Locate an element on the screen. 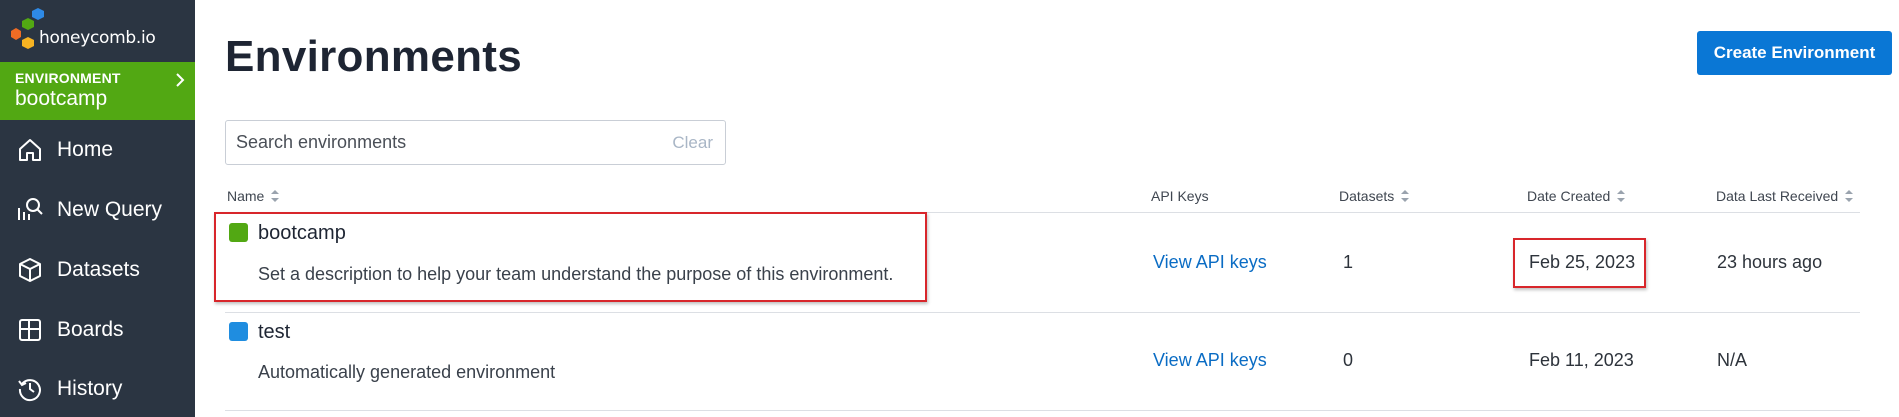 The image size is (1899, 417). search-field: Clear is located at coordinates (475, 142).